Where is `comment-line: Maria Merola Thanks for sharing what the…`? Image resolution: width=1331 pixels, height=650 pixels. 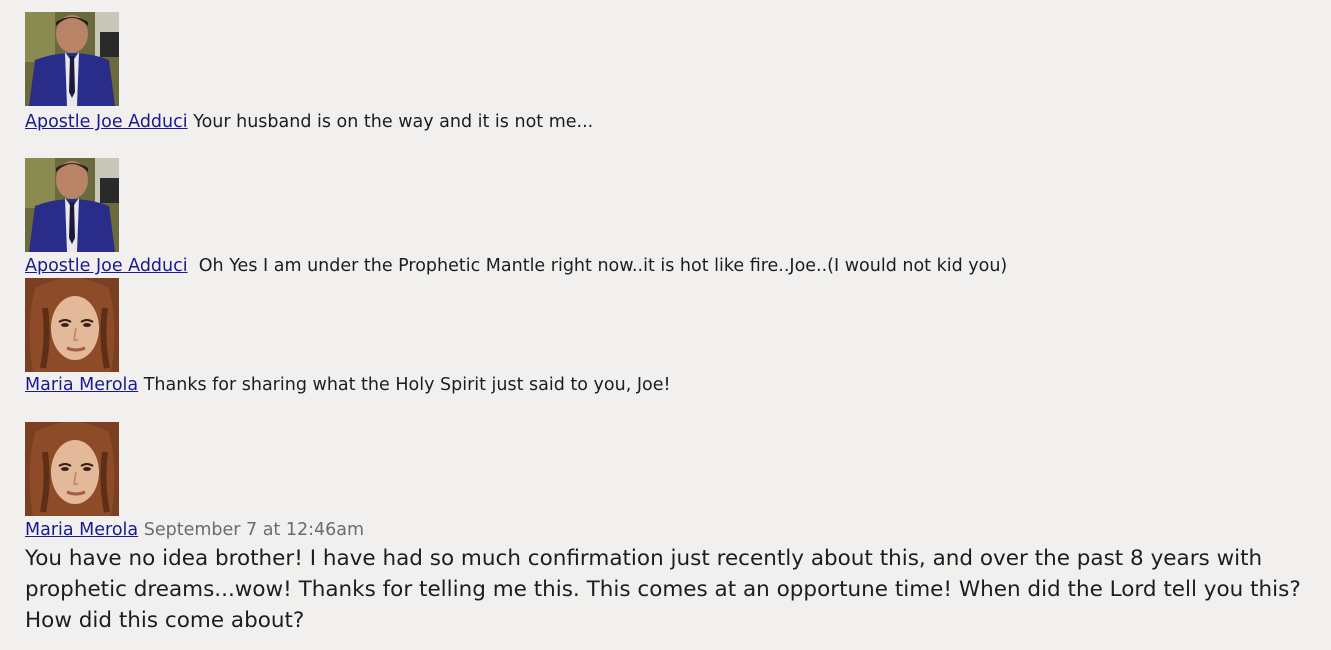
comment-line: Maria Merola Thanks for sharing what the… is located at coordinates (347, 385).